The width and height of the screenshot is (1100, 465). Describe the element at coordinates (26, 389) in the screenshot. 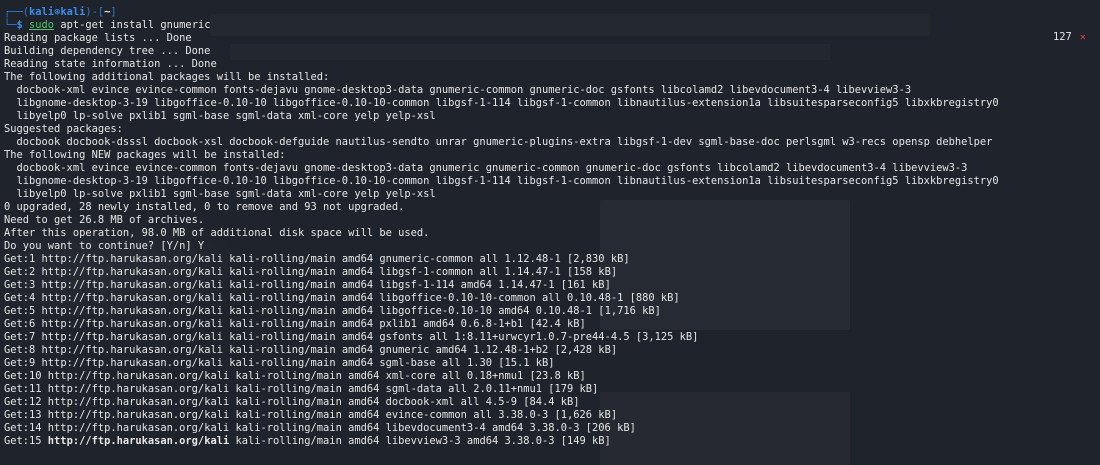

I see `download-prefix: Get:11` at that location.